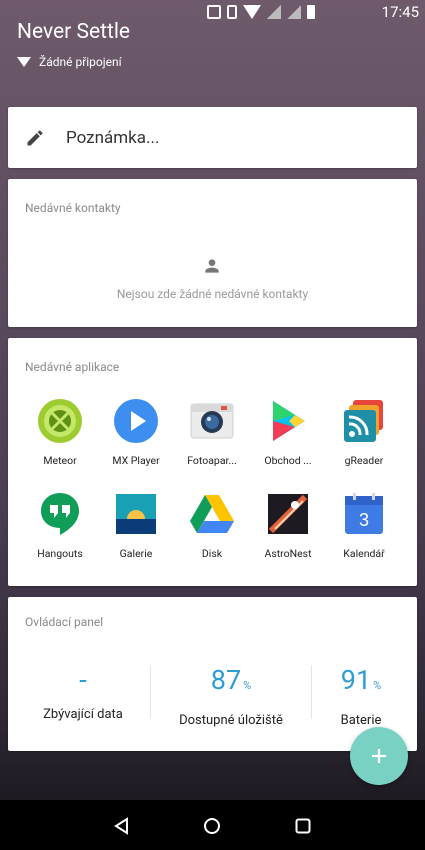 This screenshot has height=850, width=425. I want to click on battery-icon, so click(311, 12).